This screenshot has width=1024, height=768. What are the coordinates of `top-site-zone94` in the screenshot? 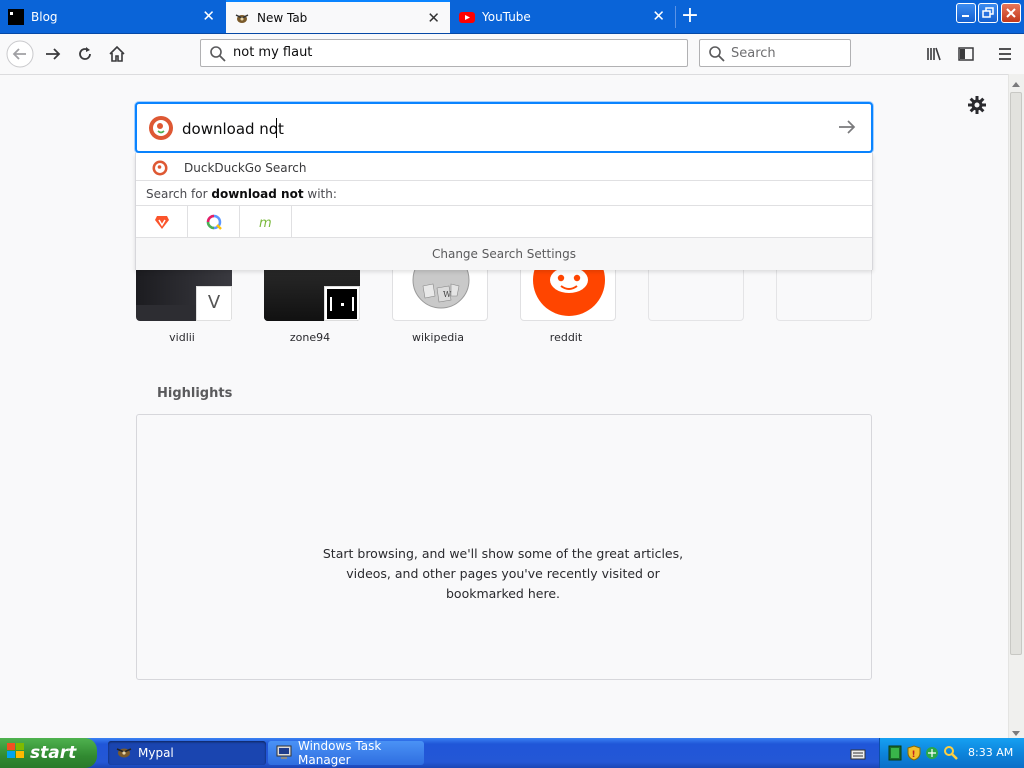 It's located at (312, 293).